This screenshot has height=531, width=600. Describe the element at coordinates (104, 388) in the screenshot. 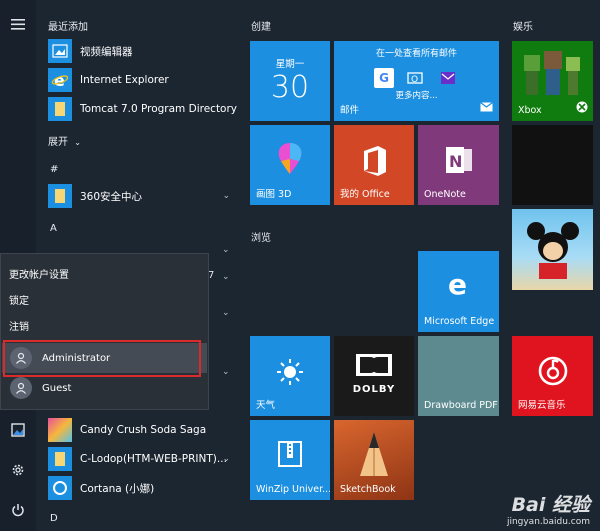

I see `user-guest: Guest` at that location.